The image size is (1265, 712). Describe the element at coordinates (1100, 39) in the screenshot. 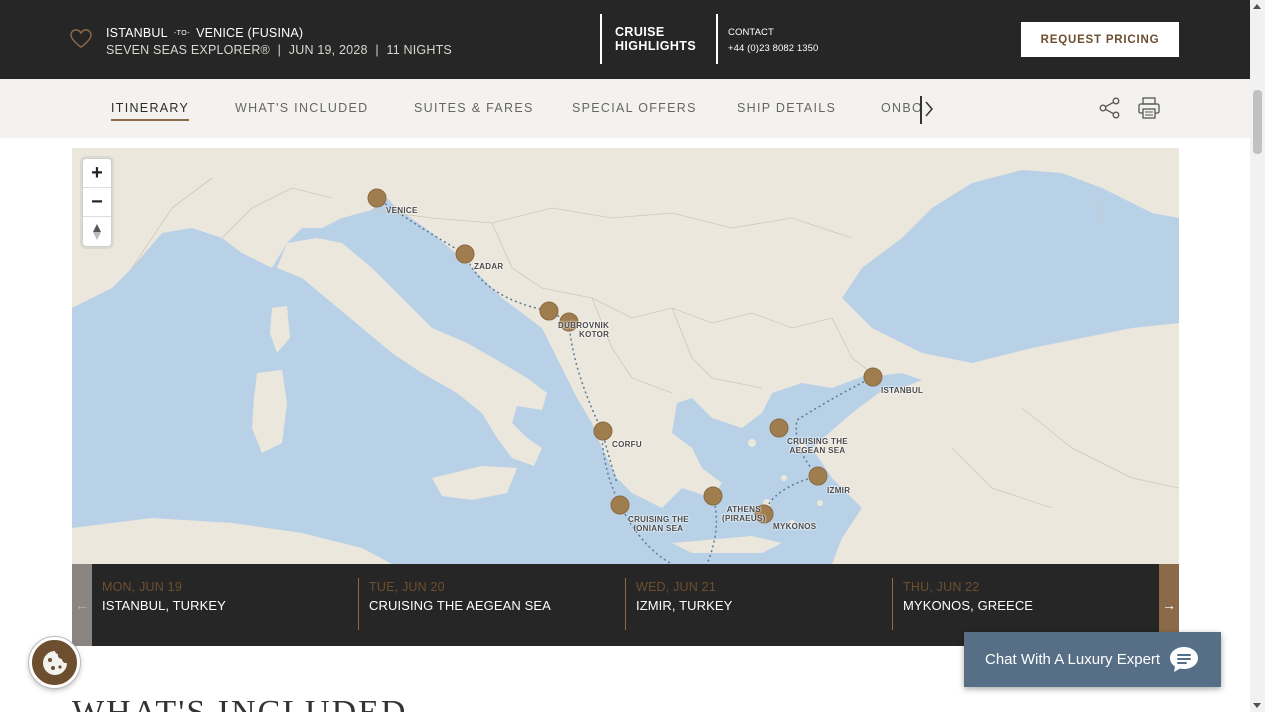

I see `request-pricing-button: REQUEST PRICING` at that location.